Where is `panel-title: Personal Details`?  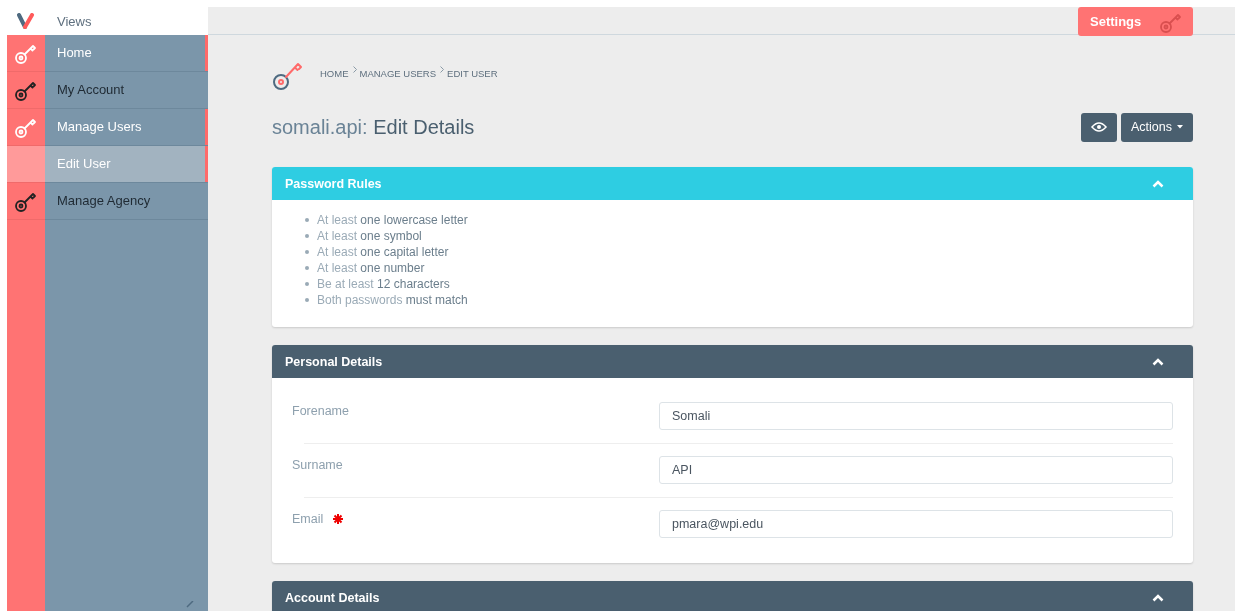 panel-title: Personal Details is located at coordinates (334, 361).